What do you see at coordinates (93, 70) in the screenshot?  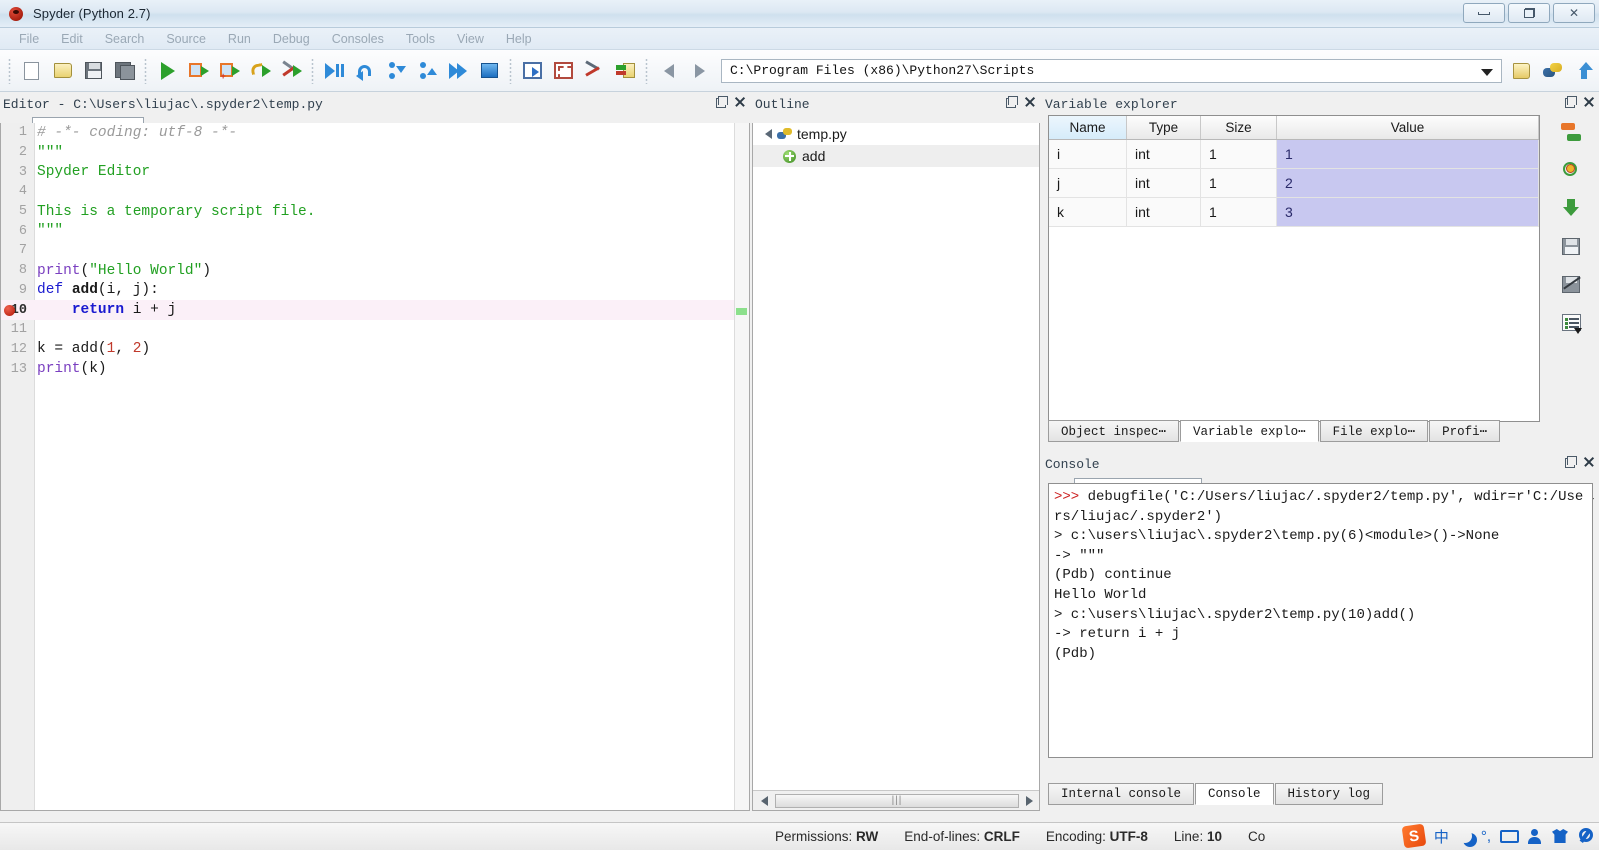 I see `save-file-button` at bounding box center [93, 70].